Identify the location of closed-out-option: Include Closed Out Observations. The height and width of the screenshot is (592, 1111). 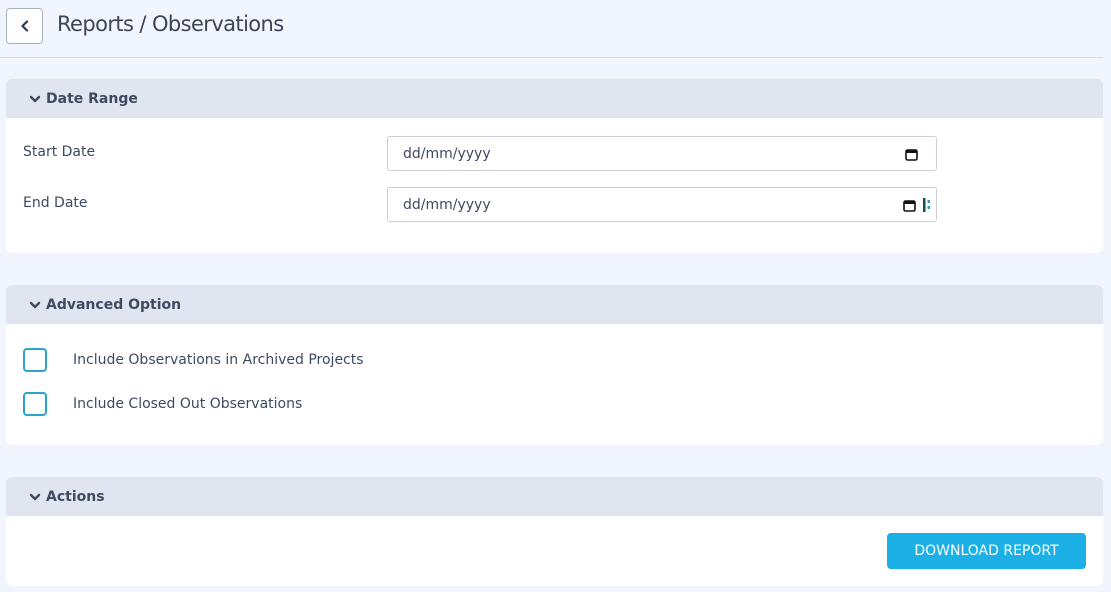
(162, 404).